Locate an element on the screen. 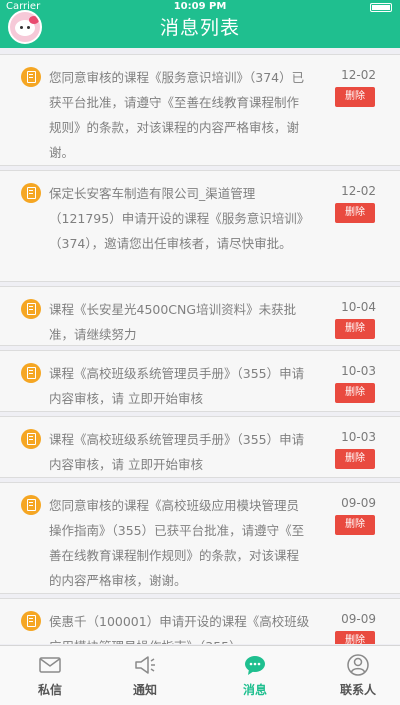 This screenshot has height=705, width=400. page-title: 消息列表 is located at coordinates (199, 28).